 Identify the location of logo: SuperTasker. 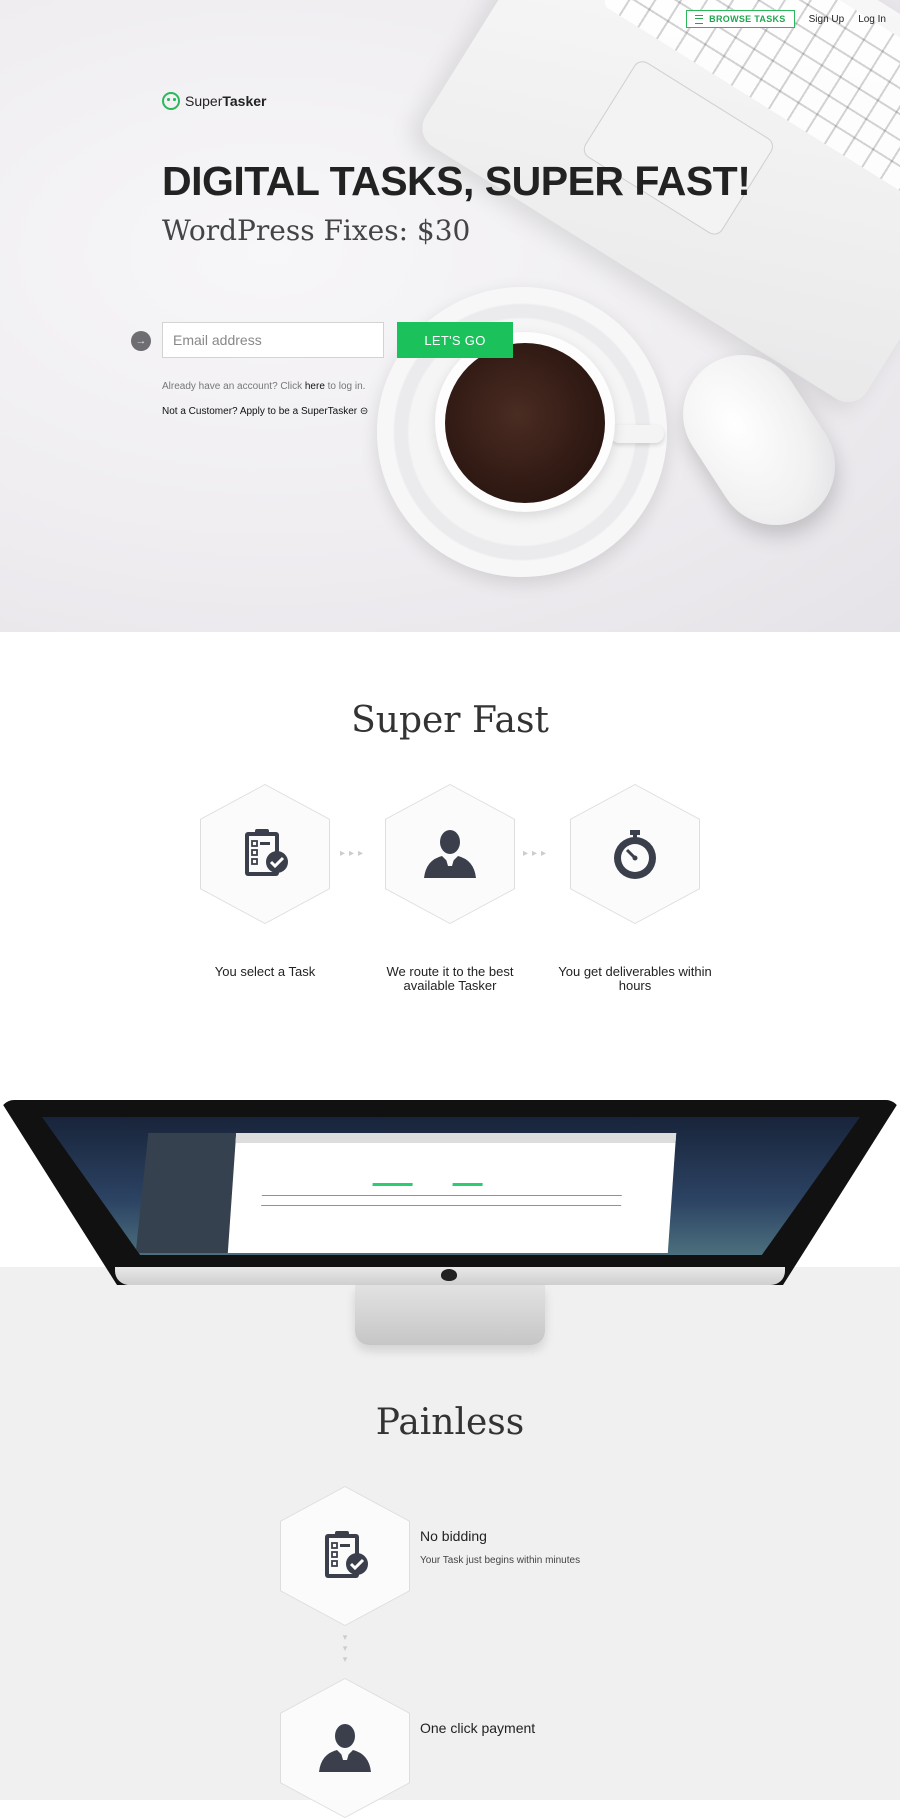
(214, 101).